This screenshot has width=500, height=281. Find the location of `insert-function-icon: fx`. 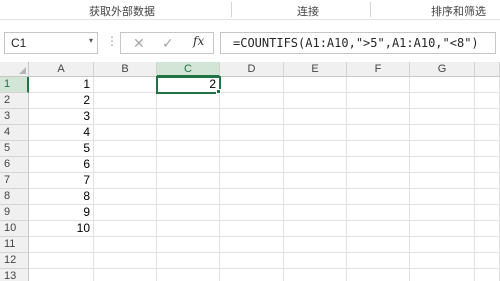

insert-function-icon: fx is located at coordinates (198, 41).